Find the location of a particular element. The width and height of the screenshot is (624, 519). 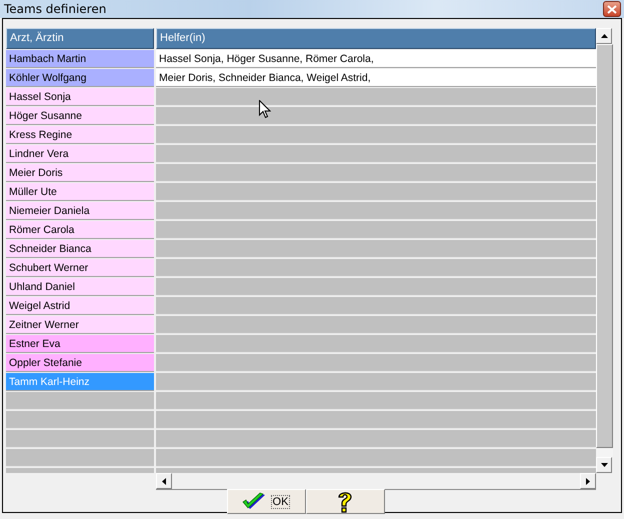

table-cell: Köhler Wolfgang is located at coordinates (80, 78).